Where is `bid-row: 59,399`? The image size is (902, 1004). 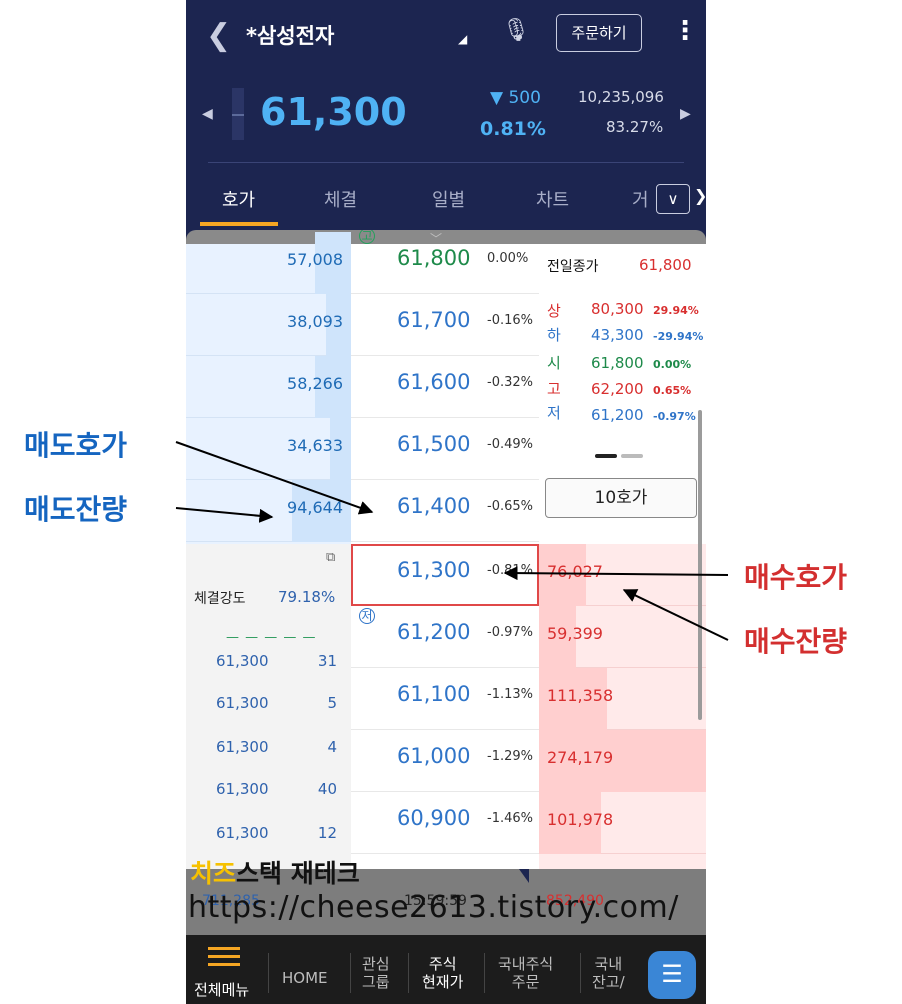 bid-row: 59,399 is located at coordinates (622, 637).